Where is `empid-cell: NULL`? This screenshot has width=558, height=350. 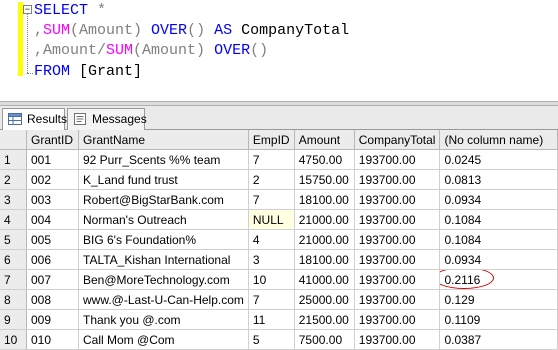
empid-cell: NULL is located at coordinates (271, 219).